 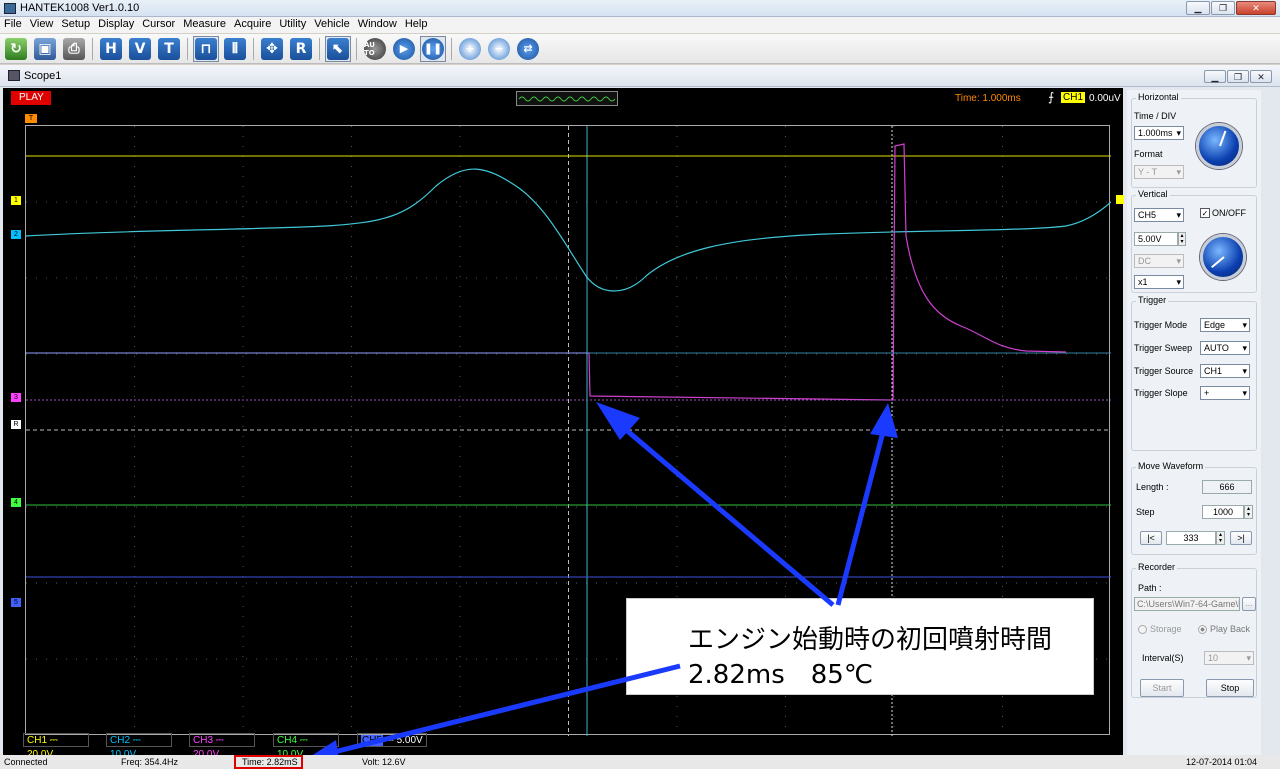 What do you see at coordinates (1159, 215) in the screenshot?
I see `channel-select: CH5` at bounding box center [1159, 215].